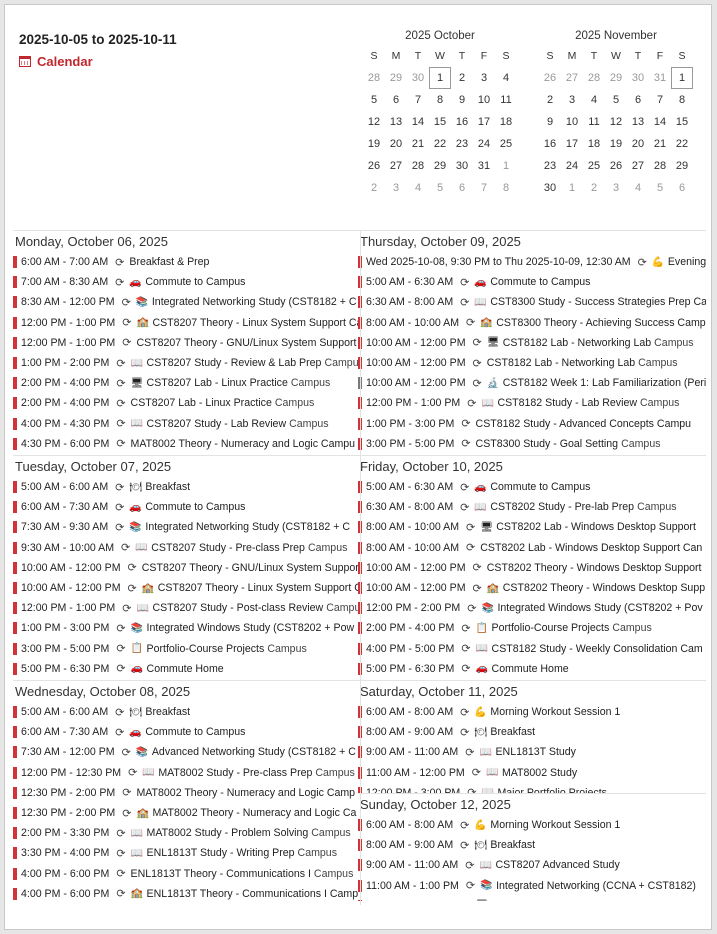 Image resolution: width=717 pixels, height=934 pixels. I want to click on calendar-day: 11, so click(594, 122).